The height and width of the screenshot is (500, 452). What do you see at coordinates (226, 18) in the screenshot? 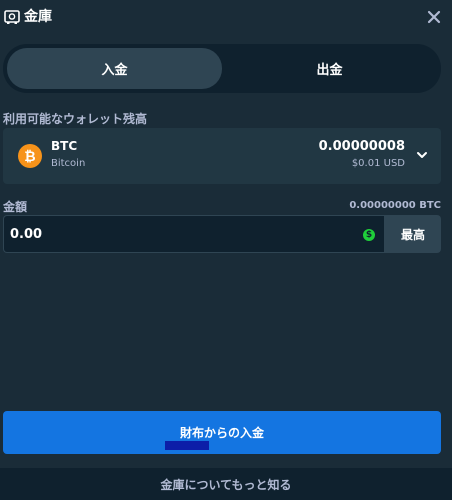
I see `modal-header: 金庫` at bounding box center [226, 18].